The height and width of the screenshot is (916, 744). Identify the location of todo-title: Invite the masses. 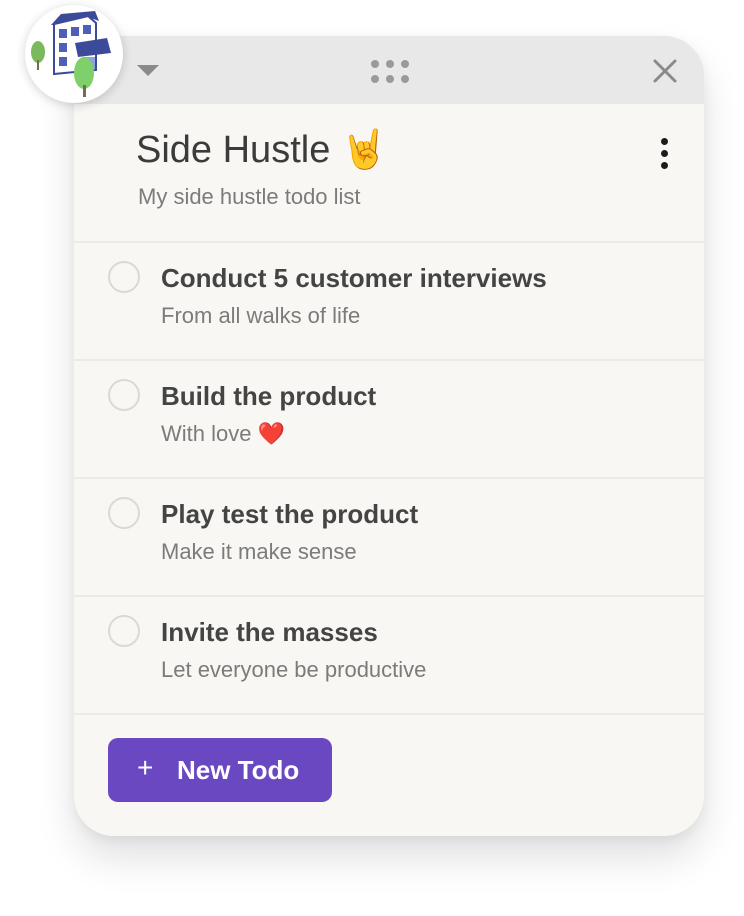
(269, 632).